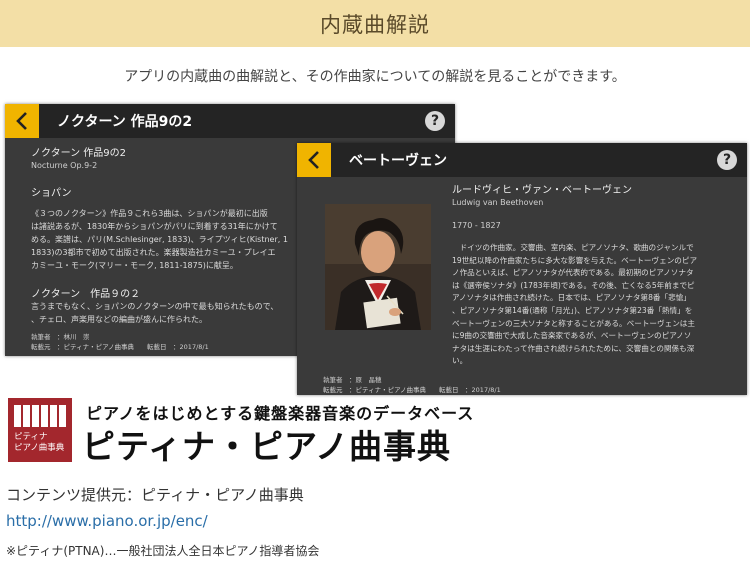 This screenshot has height=574, width=750. I want to click on text-line: アノソナタは作曲され続けた。日本では、ピアノソナタ第8番「悲愴」, so click(571, 298).